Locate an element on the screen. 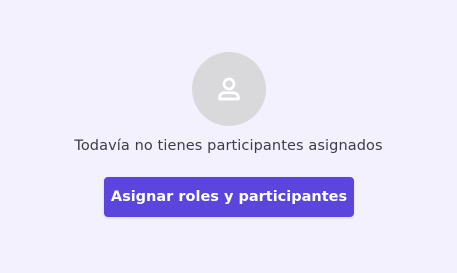 The height and width of the screenshot is (273, 457). assign-roles-button: Asignar roles y participantes is located at coordinates (229, 197).